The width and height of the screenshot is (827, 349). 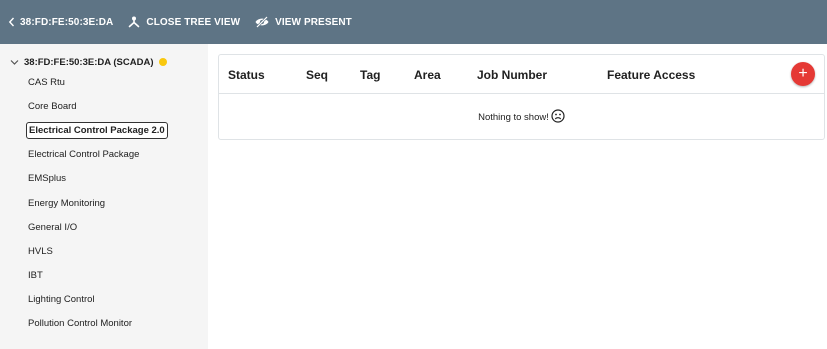 What do you see at coordinates (313, 22) in the screenshot?
I see `view-present-label: VIEW PRESENT` at bounding box center [313, 22].